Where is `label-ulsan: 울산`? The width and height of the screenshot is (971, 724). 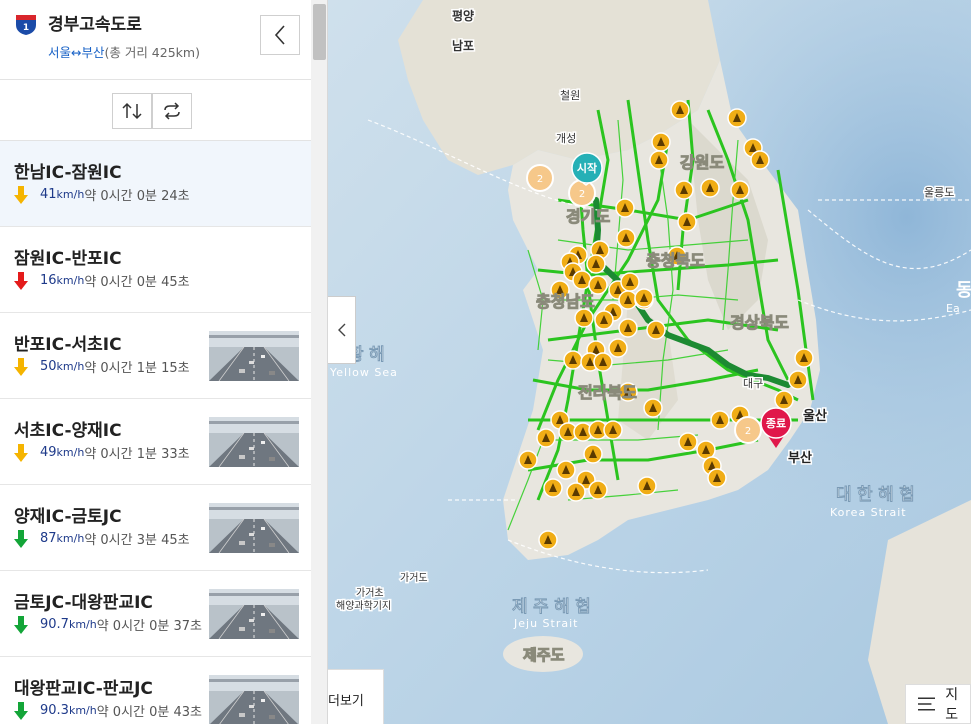
label-ulsan: 울산 is located at coordinates (815, 416).